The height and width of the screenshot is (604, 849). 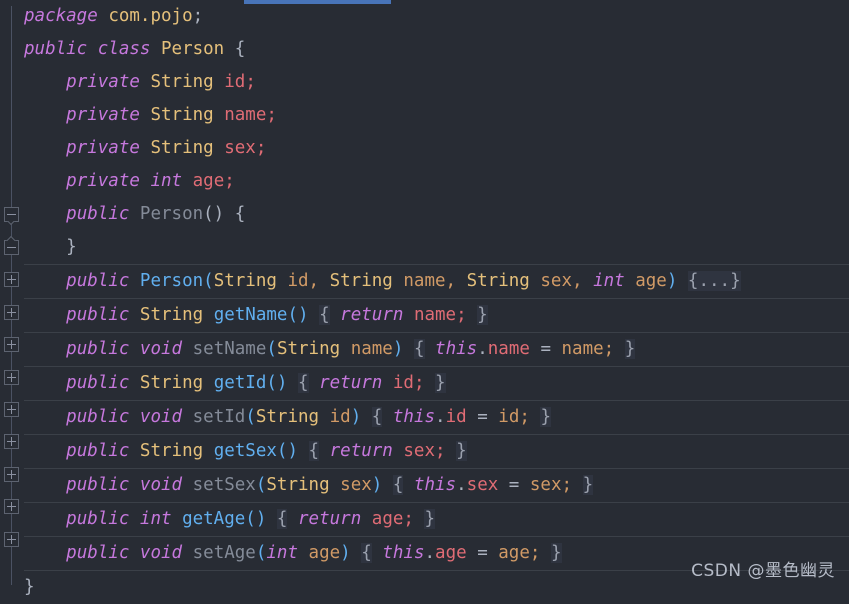 I want to click on code-line: public String getId() { return id; }, so click(x=436, y=383).